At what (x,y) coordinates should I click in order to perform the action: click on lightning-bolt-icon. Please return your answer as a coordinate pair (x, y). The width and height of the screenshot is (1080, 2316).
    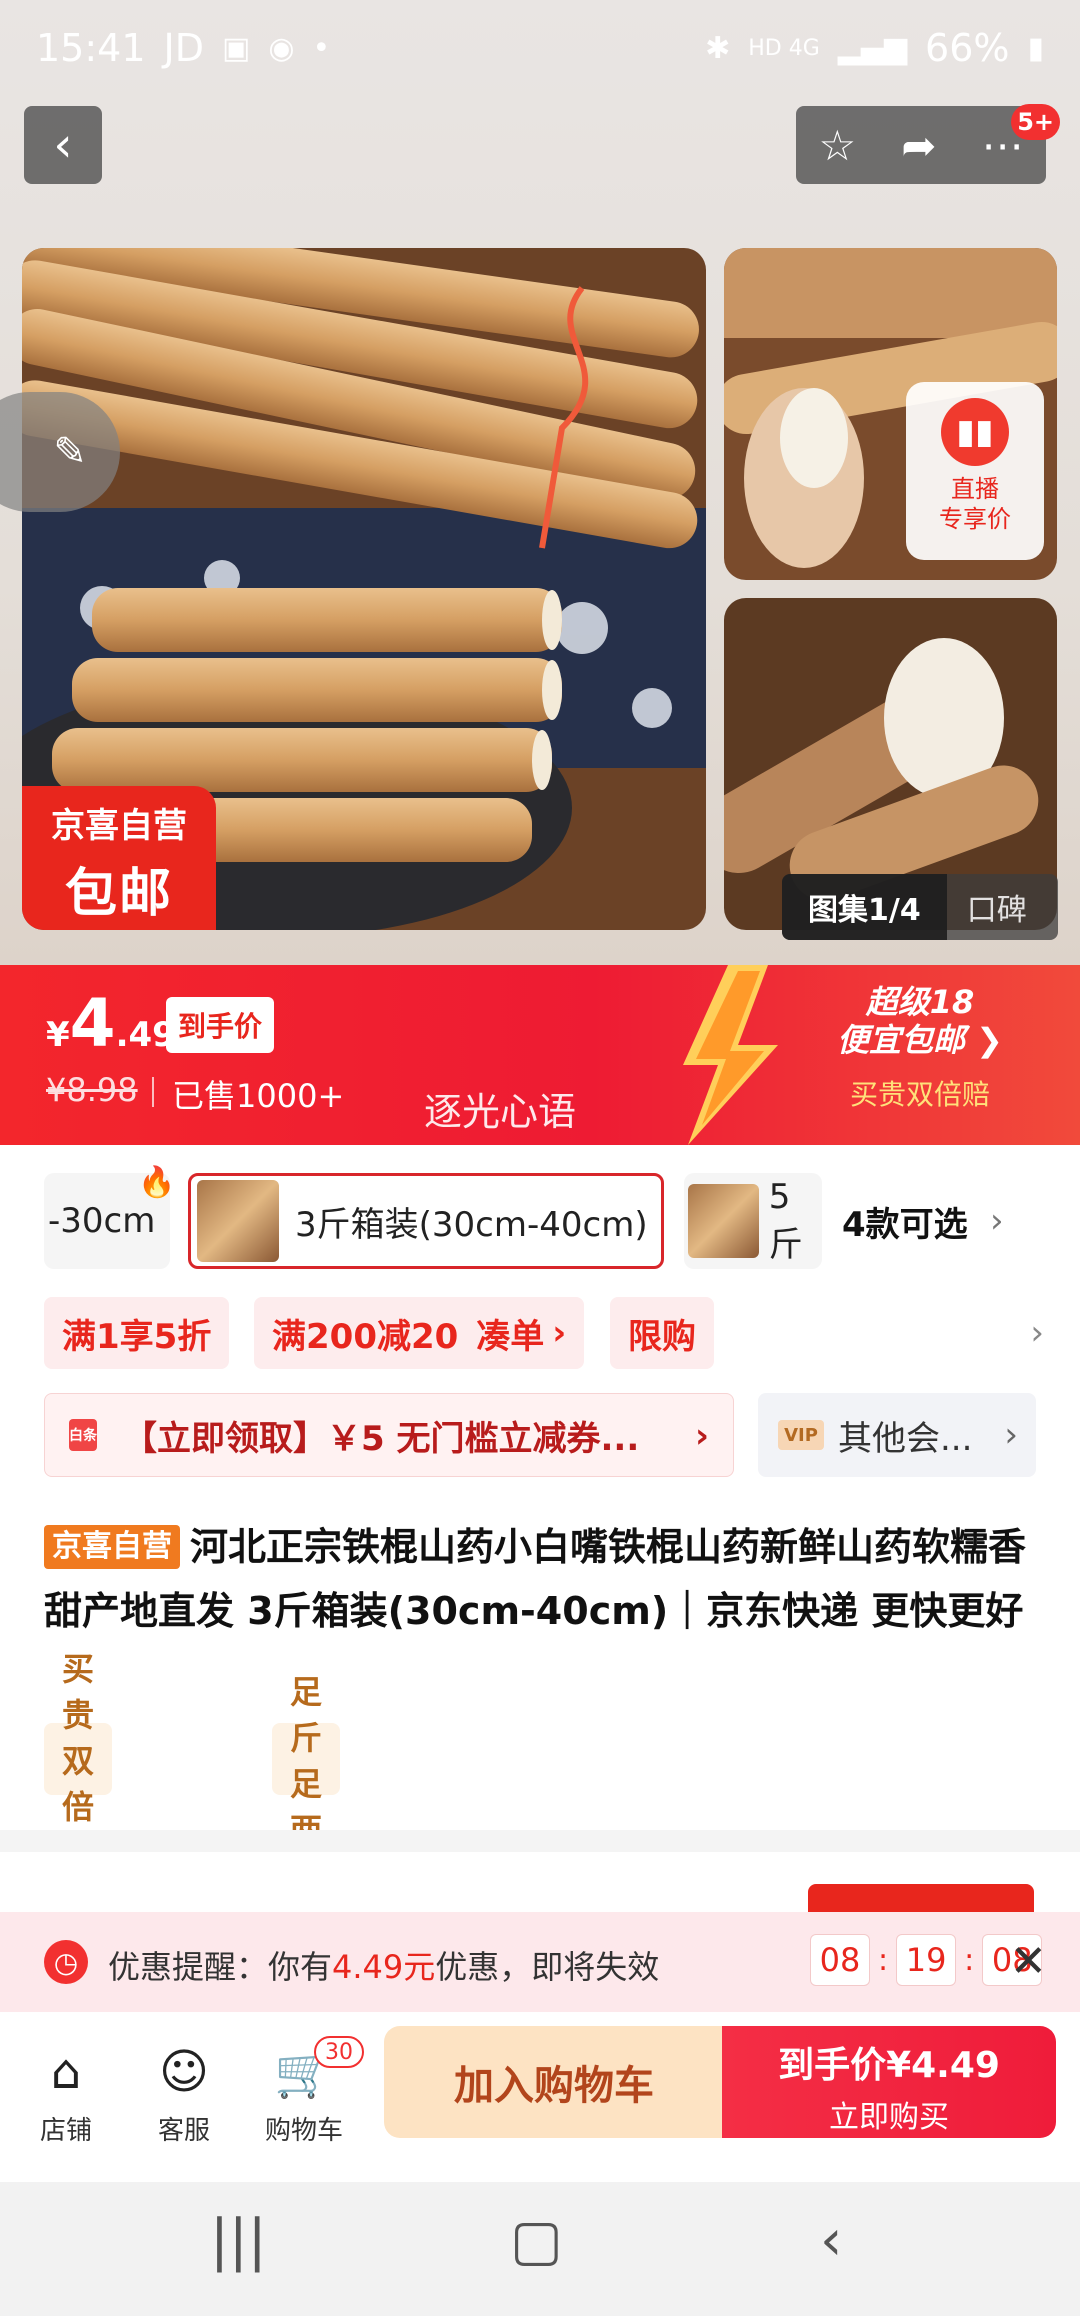
    Looking at the image, I should click on (730, 1055).